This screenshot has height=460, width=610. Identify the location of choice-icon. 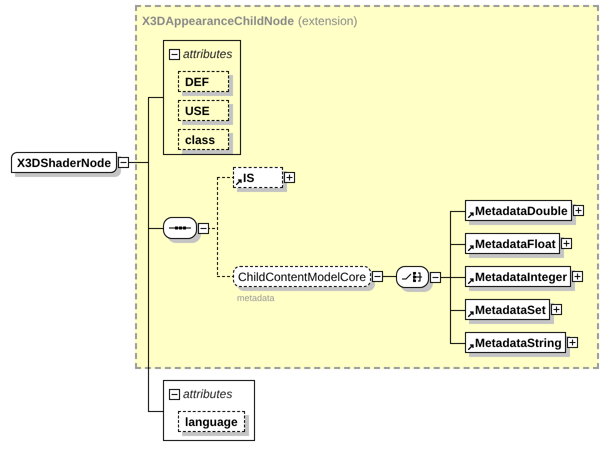
(413, 277).